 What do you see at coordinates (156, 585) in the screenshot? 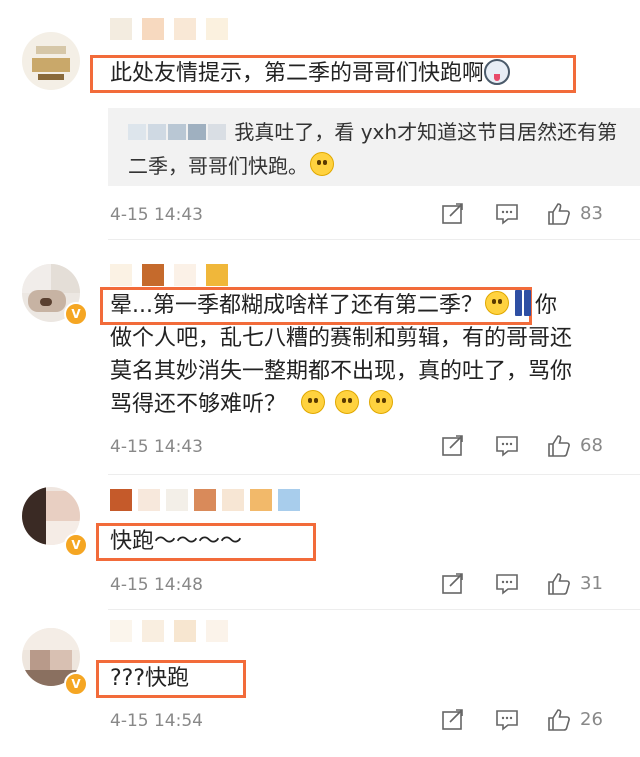
I see `timestamp: 4-15 14:48` at bounding box center [156, 585].